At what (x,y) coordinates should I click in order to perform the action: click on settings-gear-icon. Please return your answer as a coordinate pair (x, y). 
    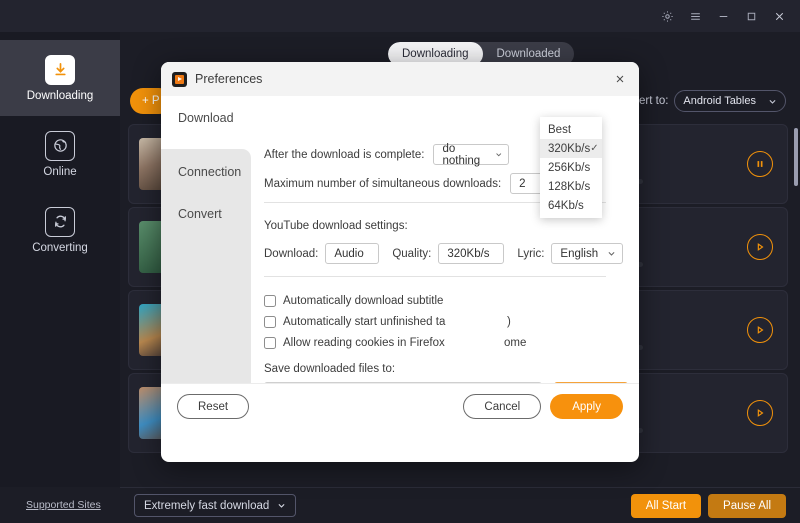
    Looking at the image, I should click on (667, 16).